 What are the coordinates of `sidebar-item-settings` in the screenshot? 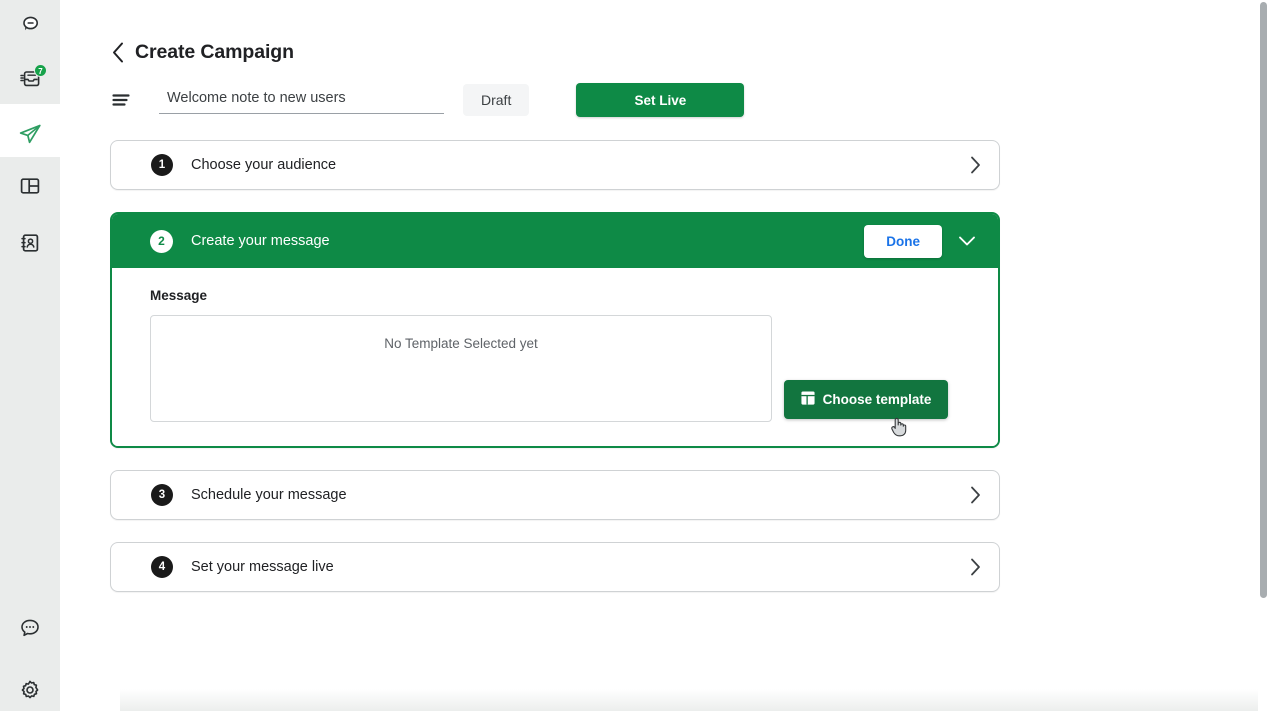 It's located at (30, 688).